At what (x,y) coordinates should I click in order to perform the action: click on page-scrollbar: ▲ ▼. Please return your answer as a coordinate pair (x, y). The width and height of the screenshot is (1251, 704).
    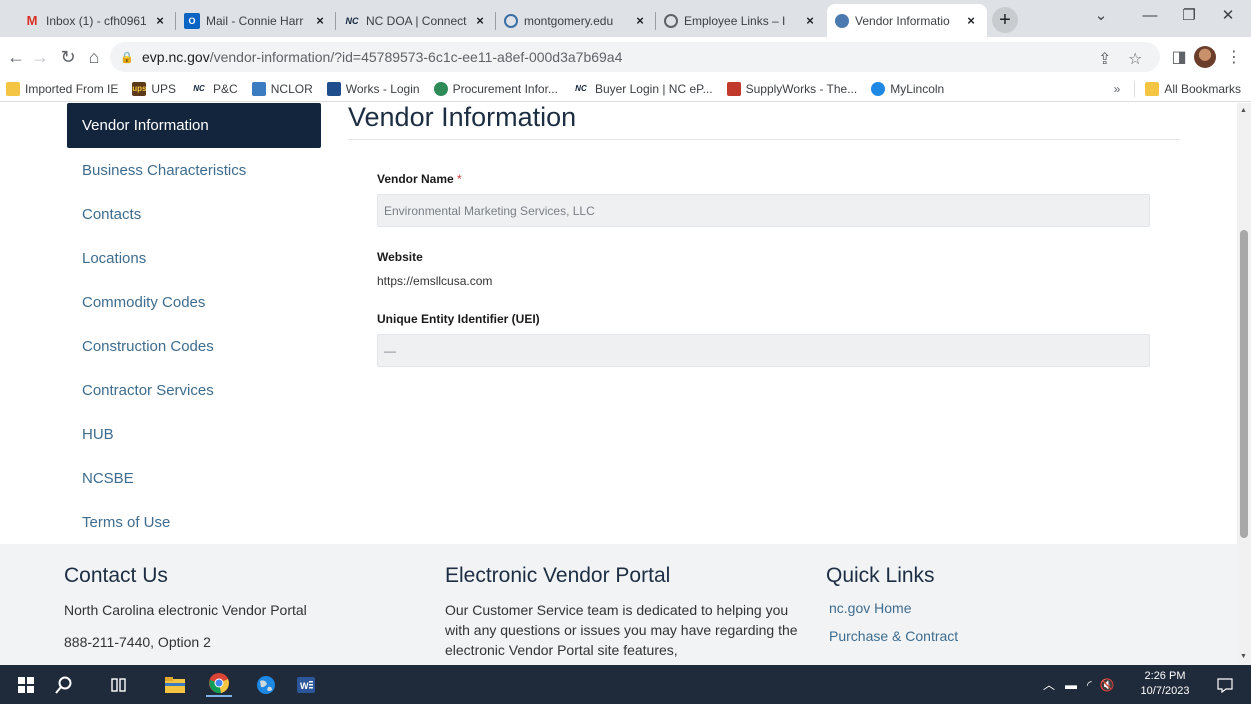
    Looking at the image, I should click on (1244, 384).